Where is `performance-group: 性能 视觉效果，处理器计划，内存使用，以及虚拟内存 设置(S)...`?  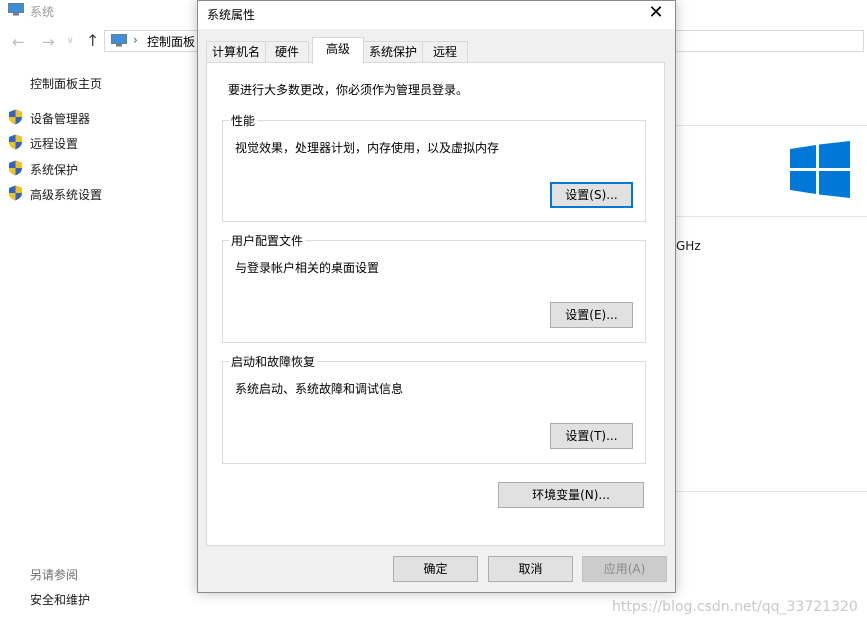 performance-group: 性能 视觉效果，处理器计划，内存使用，以及虚拟内存 设置(S)... is located at coordinates (434, 167).